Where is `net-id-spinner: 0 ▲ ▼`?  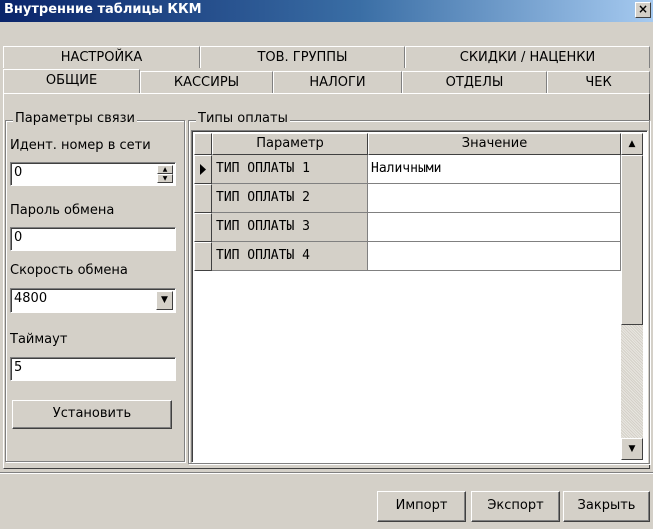
net-id-spinner: 0 ▲ ▼ is located at coordinates (93, 174).